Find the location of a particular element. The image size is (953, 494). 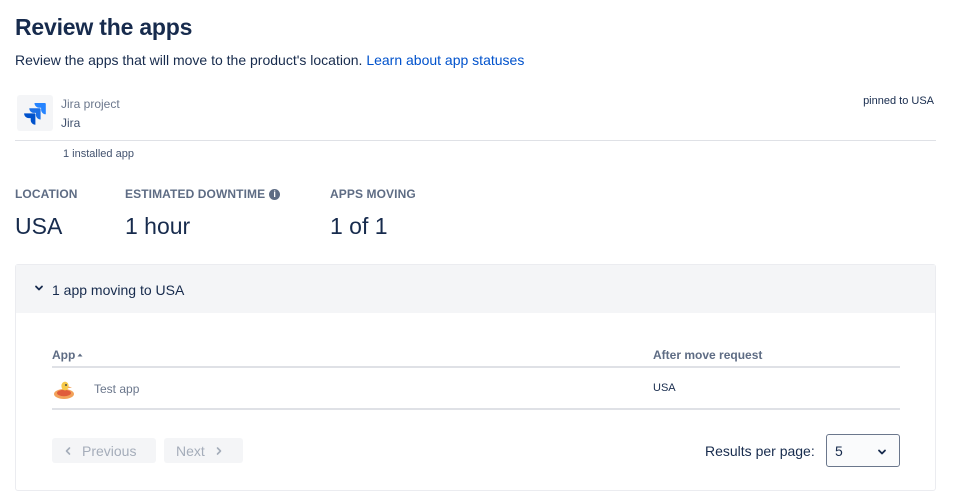

pinned-location: pinned to USA is located at coordinates (898, 101).